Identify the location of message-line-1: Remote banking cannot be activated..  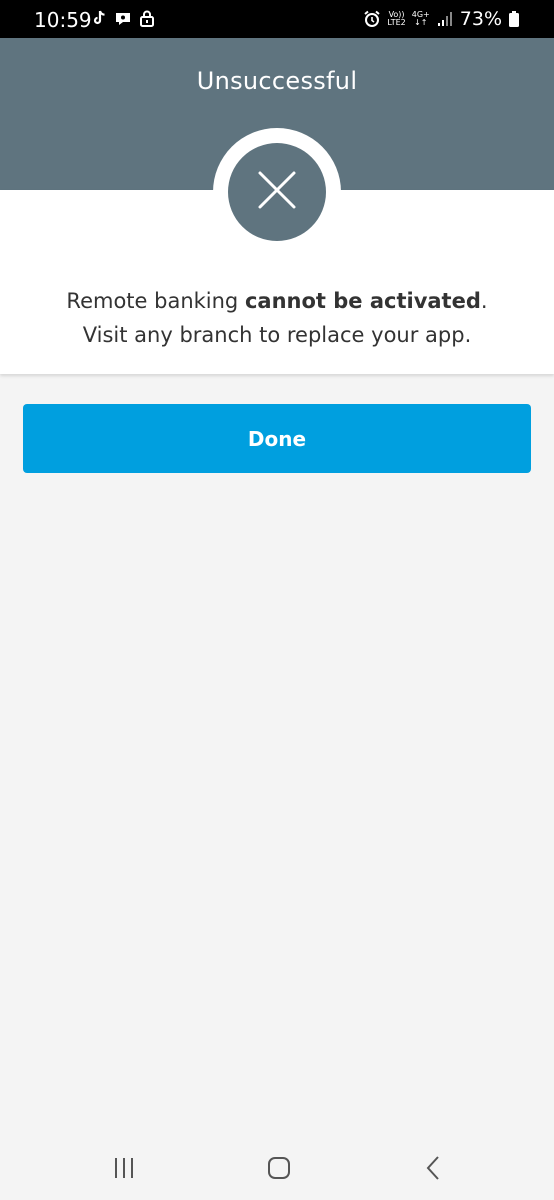
(277, 301).